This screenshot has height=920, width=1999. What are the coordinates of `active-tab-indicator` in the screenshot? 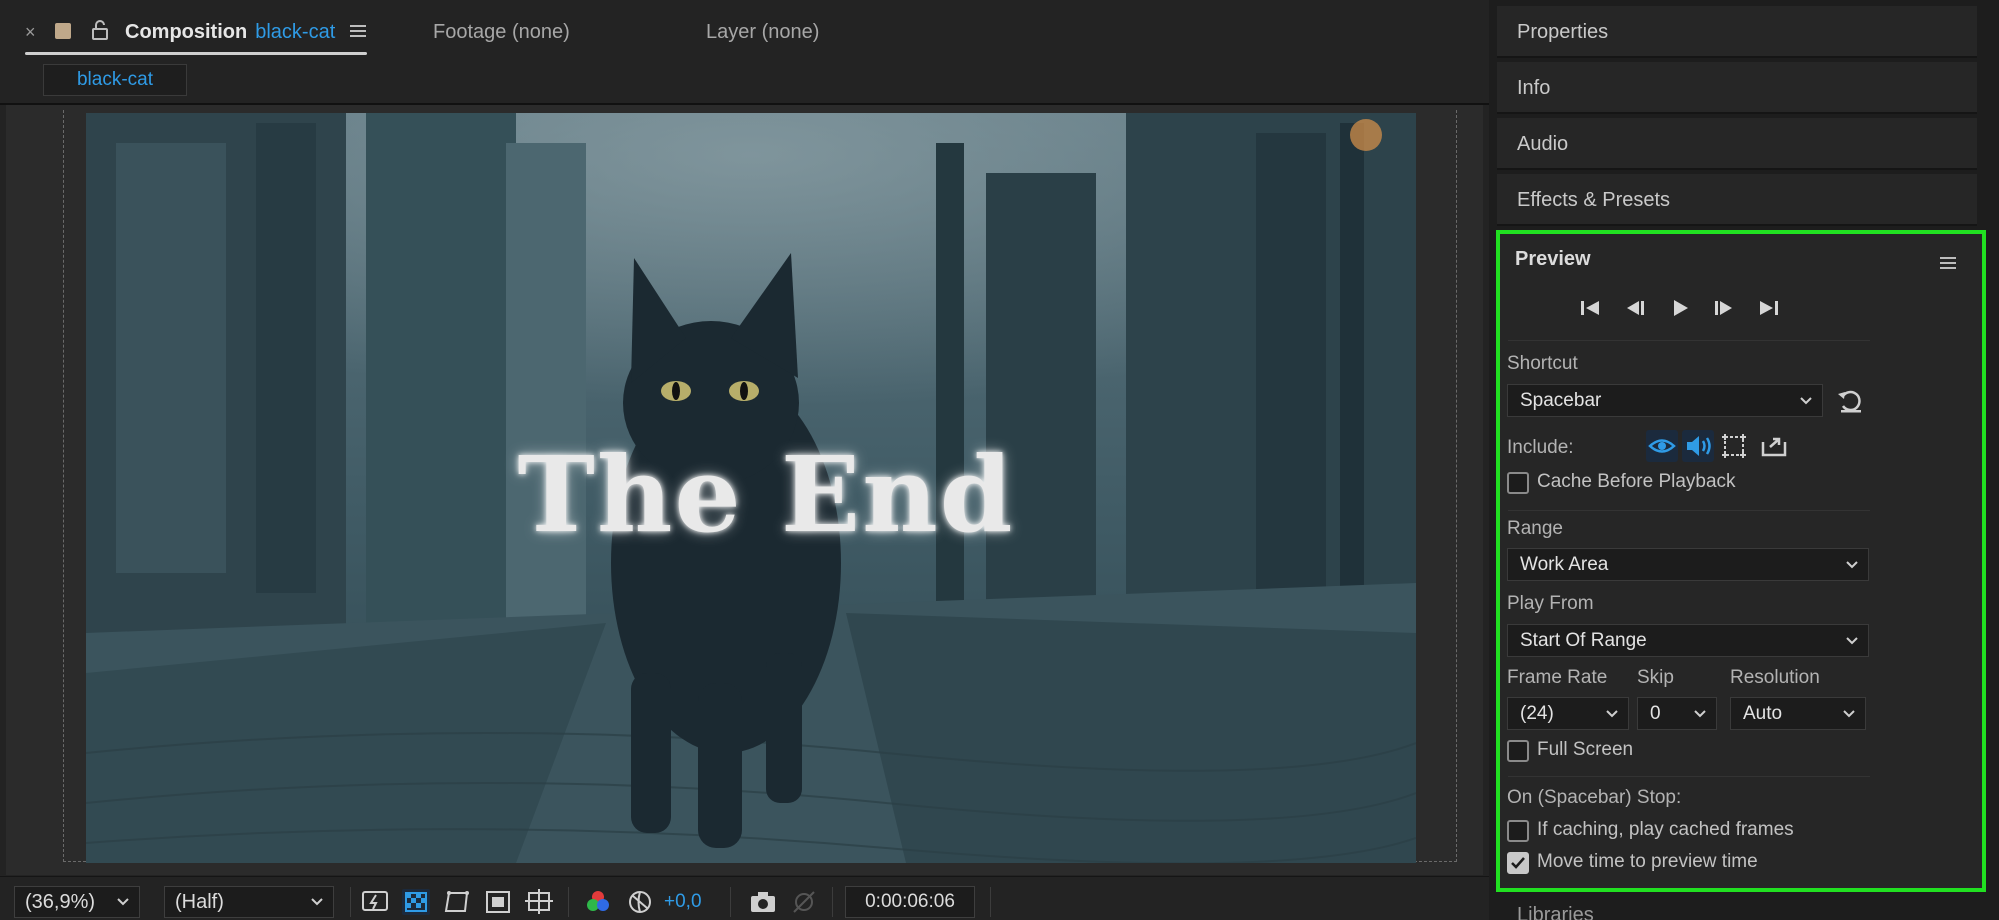 It's located at (196, 53).